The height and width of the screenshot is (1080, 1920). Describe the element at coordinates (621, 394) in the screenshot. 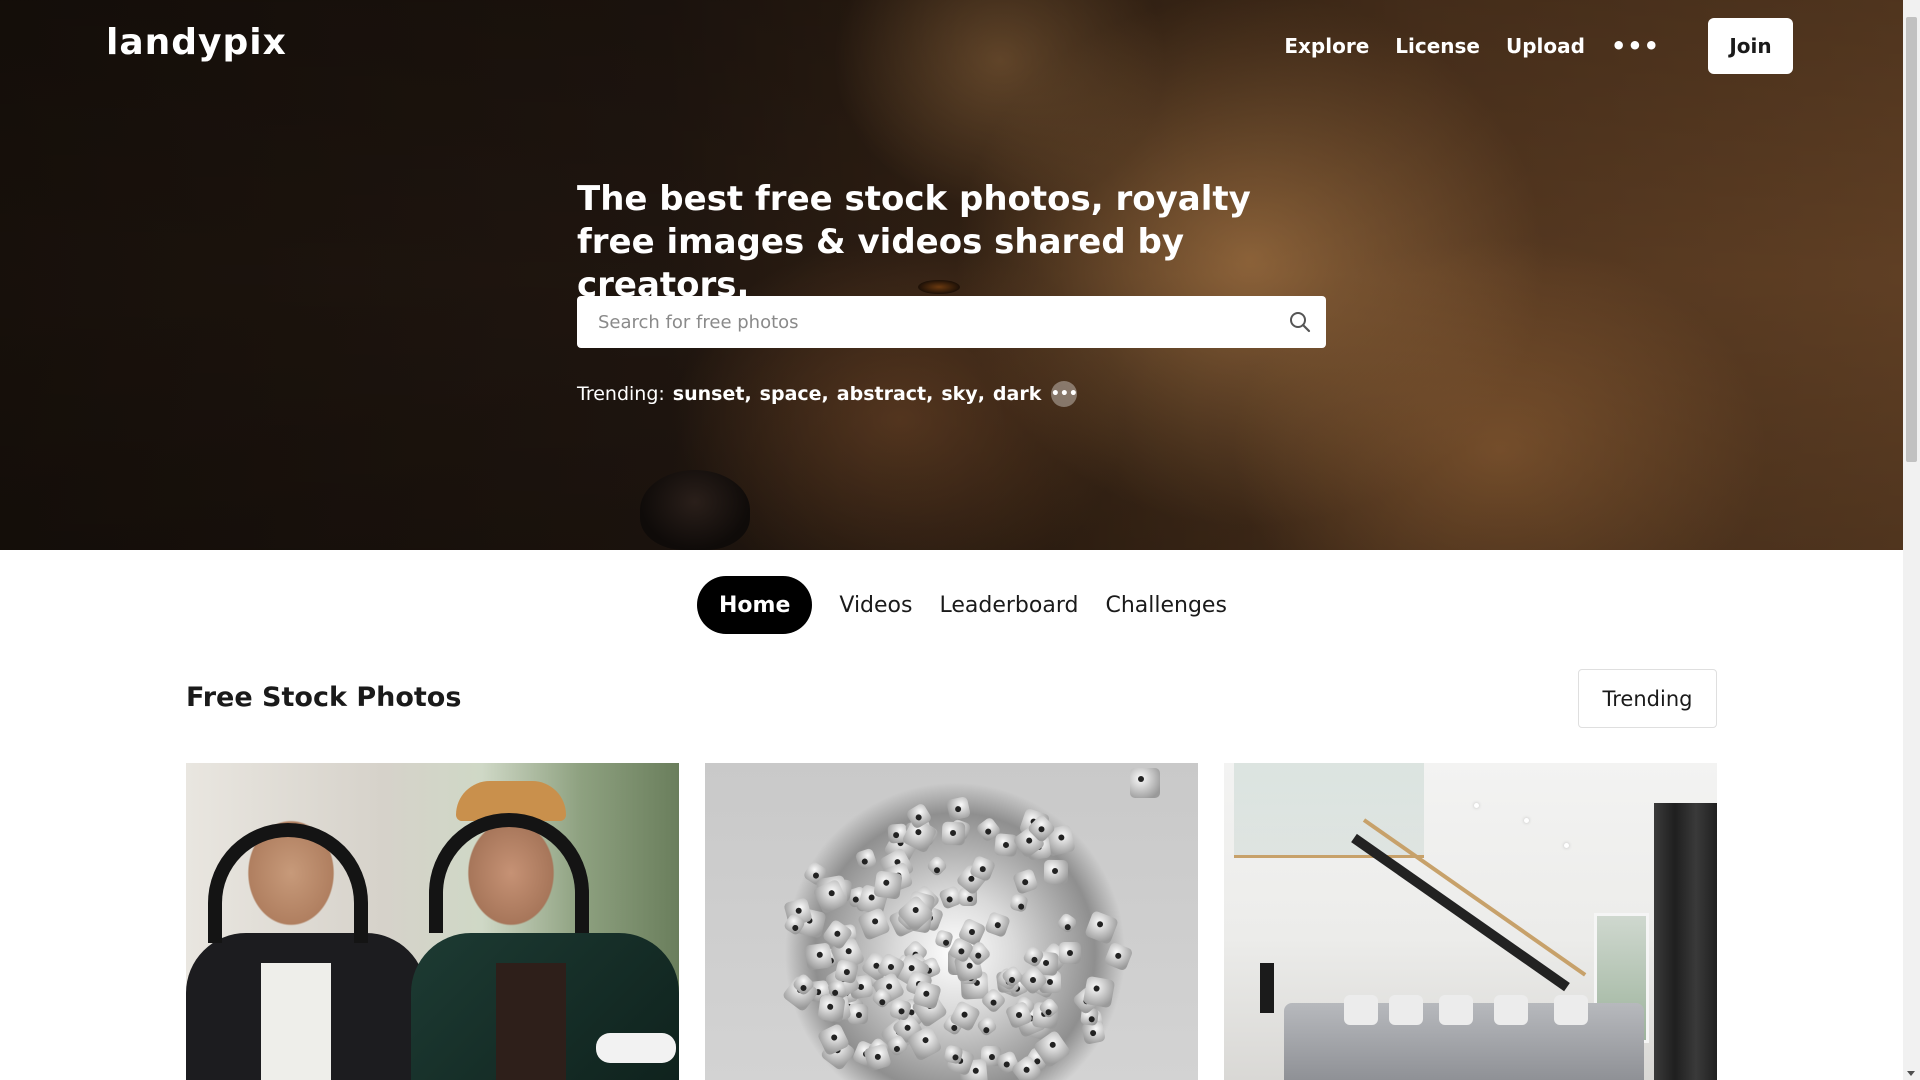

I see `trending-label: Trending:` at that location.